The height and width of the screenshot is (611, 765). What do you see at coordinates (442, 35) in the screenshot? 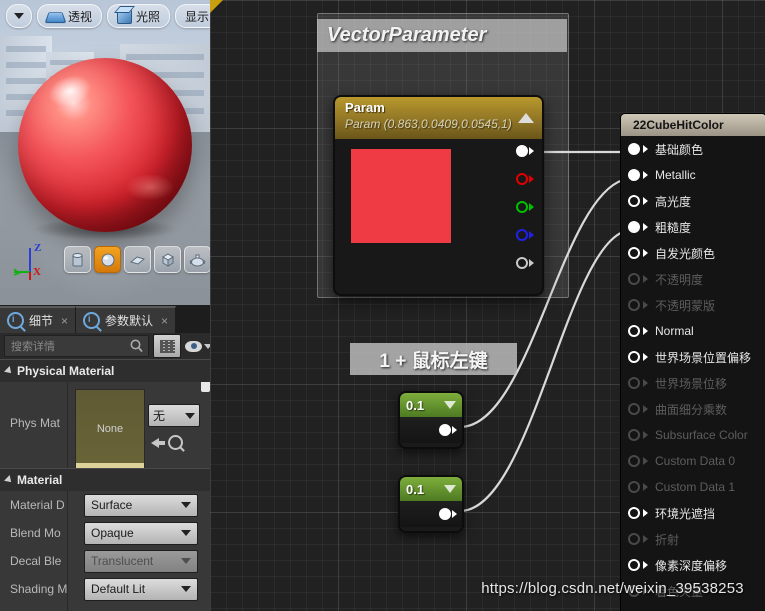
I see `comment-box-title: VectorParameter` at bounding box center [442, 35].